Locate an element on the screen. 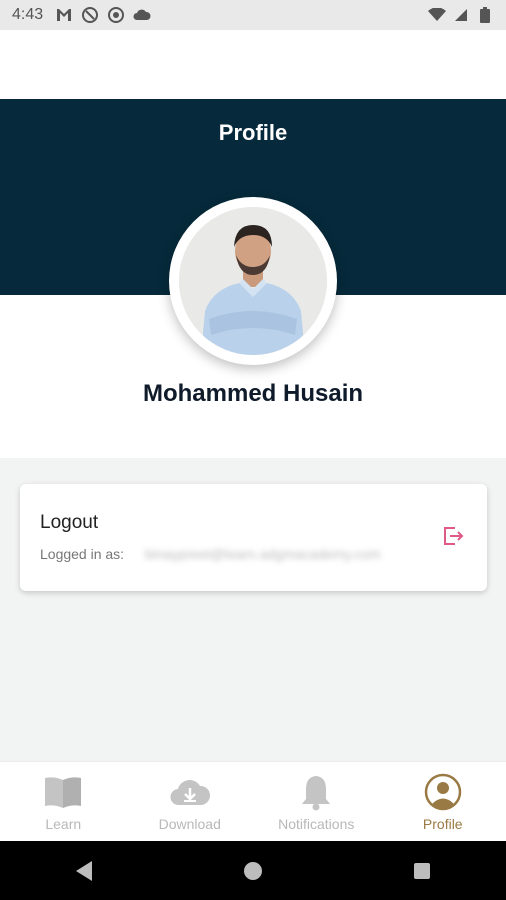 The width and height of the screenshot is (506, 900). recents-icon is located at coordinates (422, 871).